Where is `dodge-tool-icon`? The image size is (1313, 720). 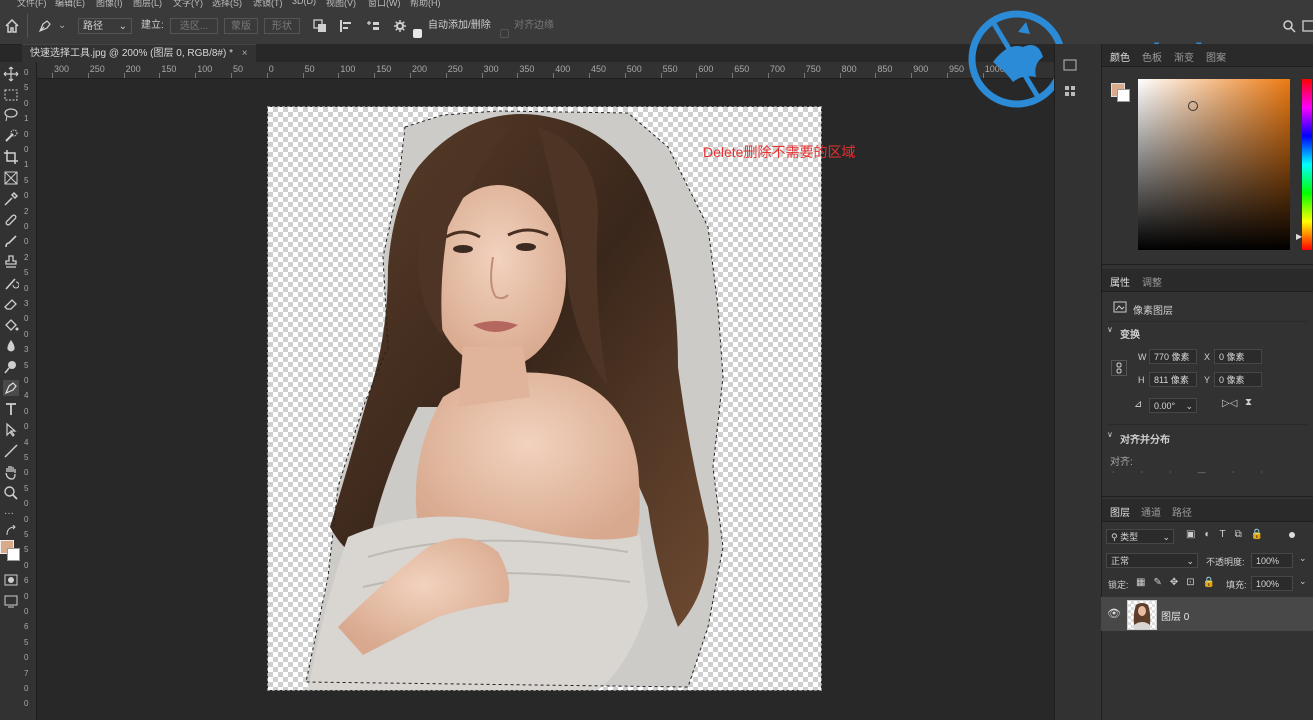
dodge-tool-icon is located at coordinates (11, 367).